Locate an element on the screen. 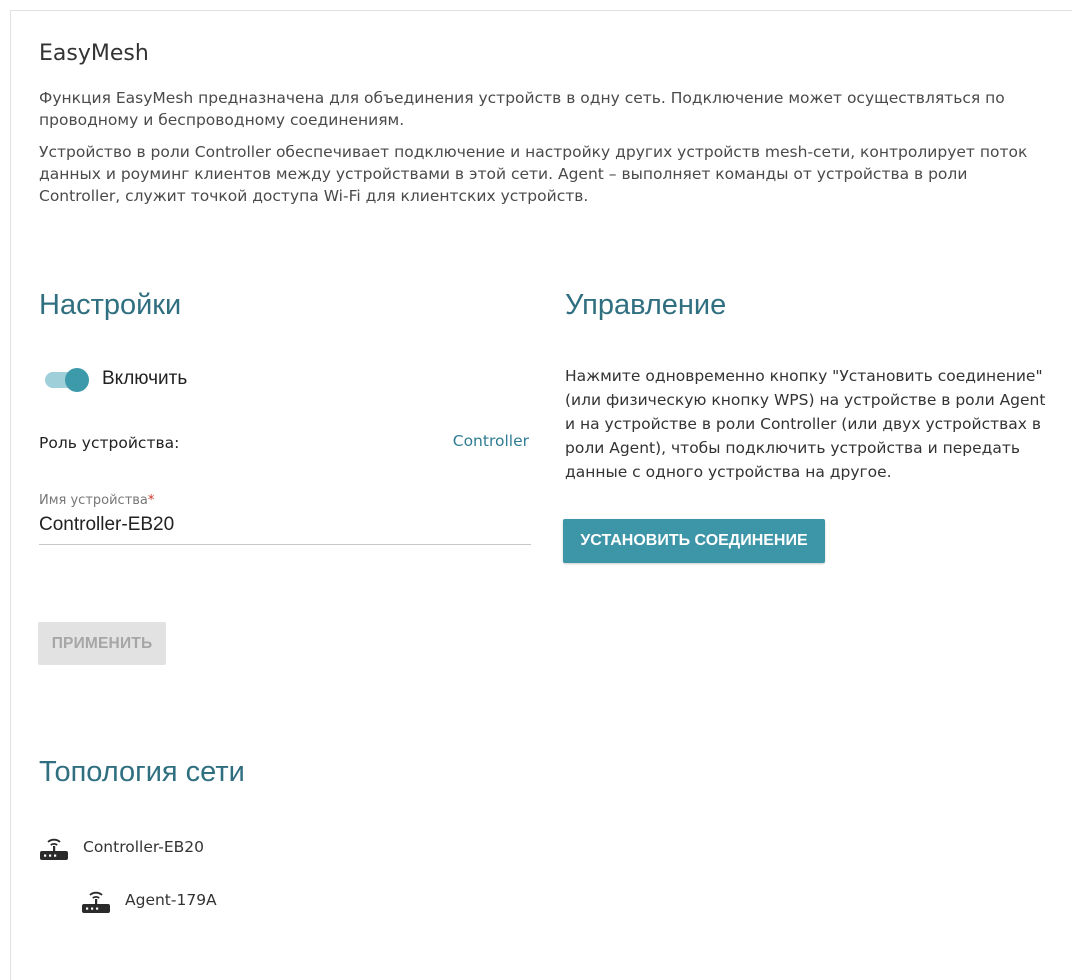 This screenshot has width=1072, height=980. device-role-label: Роль устройства: is located at coordinates (109, 443).